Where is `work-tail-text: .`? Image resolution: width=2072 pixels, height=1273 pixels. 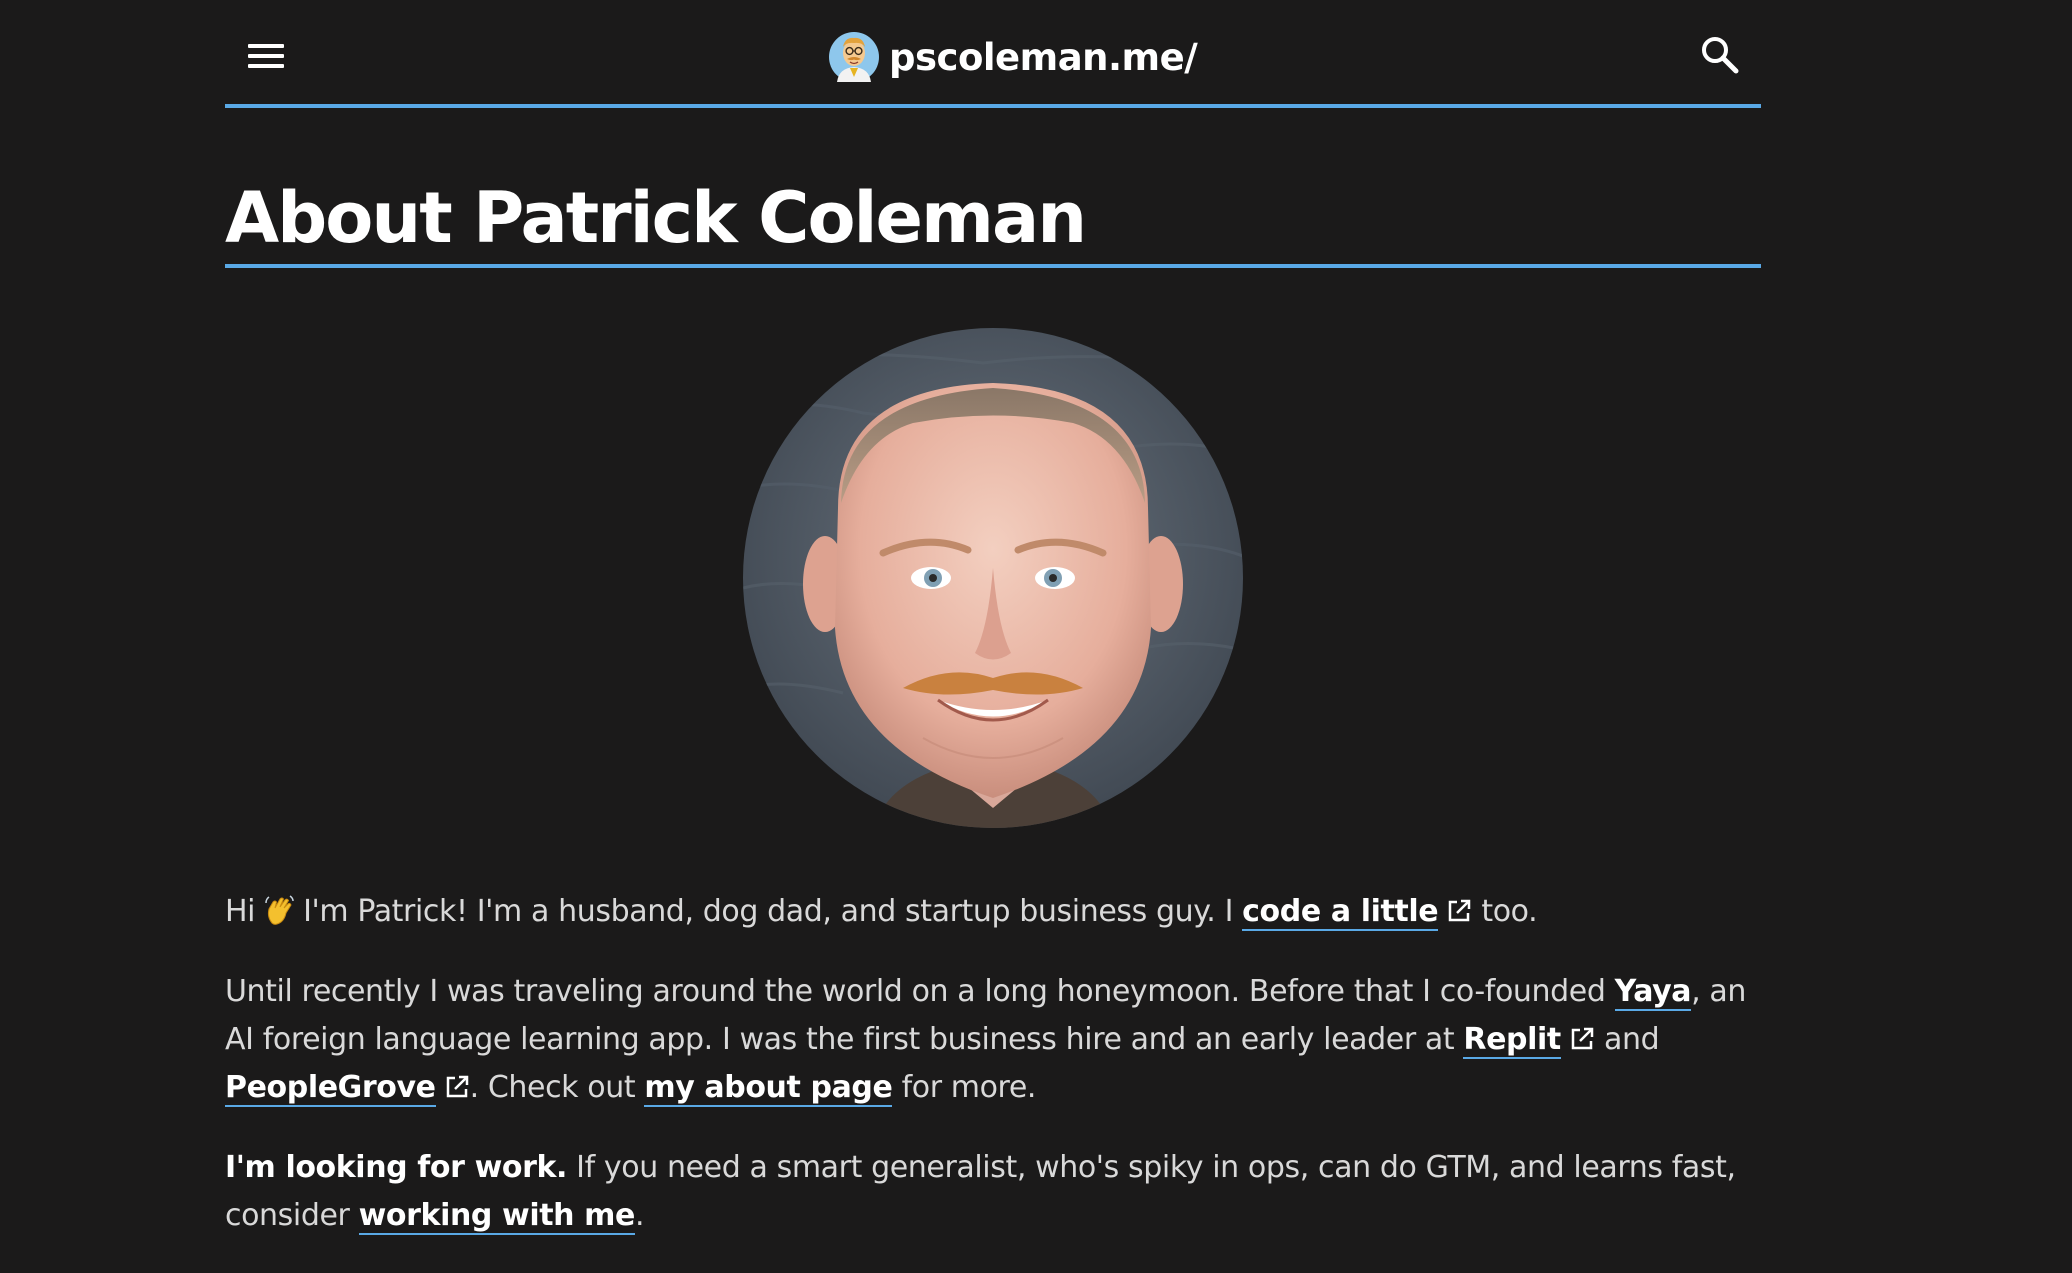
work-tail-text: . is located at coordinates (640, 1215).